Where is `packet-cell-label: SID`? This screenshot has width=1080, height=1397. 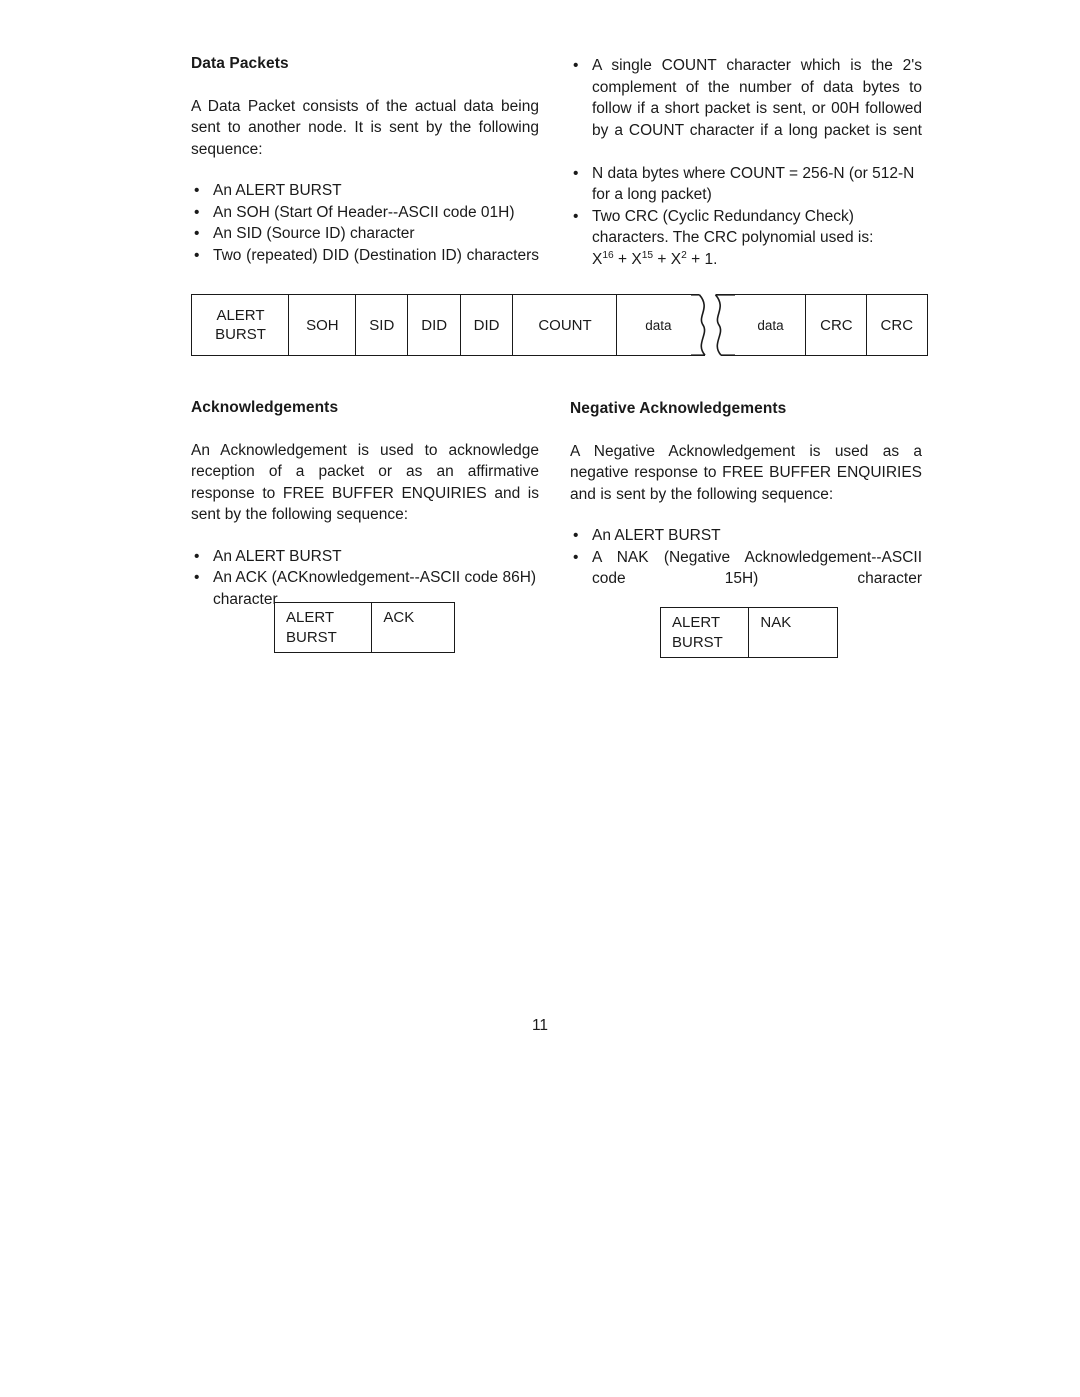 packet-cell-label: SID is located at coordinates (382, 325).